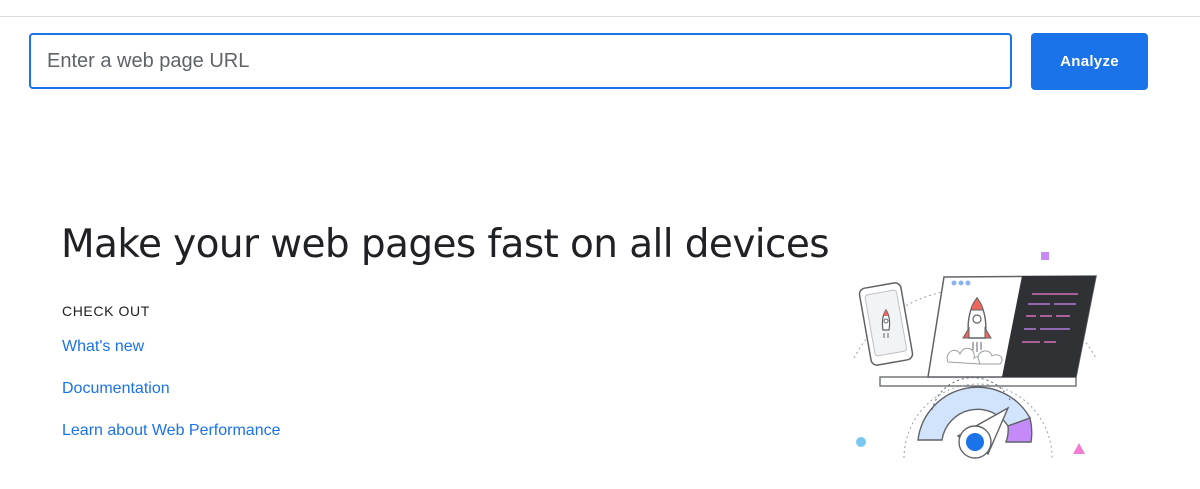  What do you see at coordinates (1045, 256) in the screenshot?
I see `purple-square-decoration` at bounding box center [1045, 256].